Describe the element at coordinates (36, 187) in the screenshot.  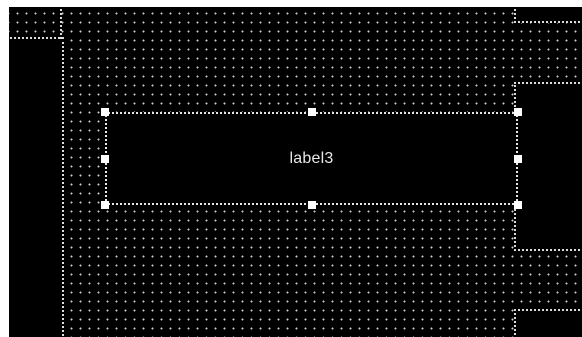
I see `control-left-panel` at that location.